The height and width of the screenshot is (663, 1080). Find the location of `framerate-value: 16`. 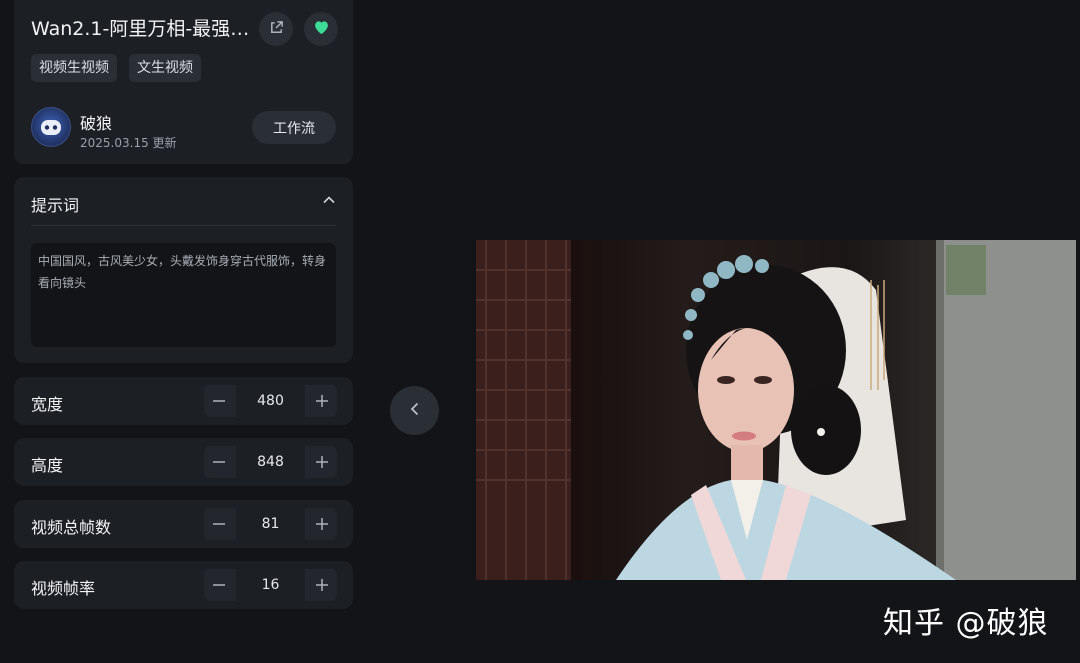

framerate-value: 16 is located at coordinates (270, 585).